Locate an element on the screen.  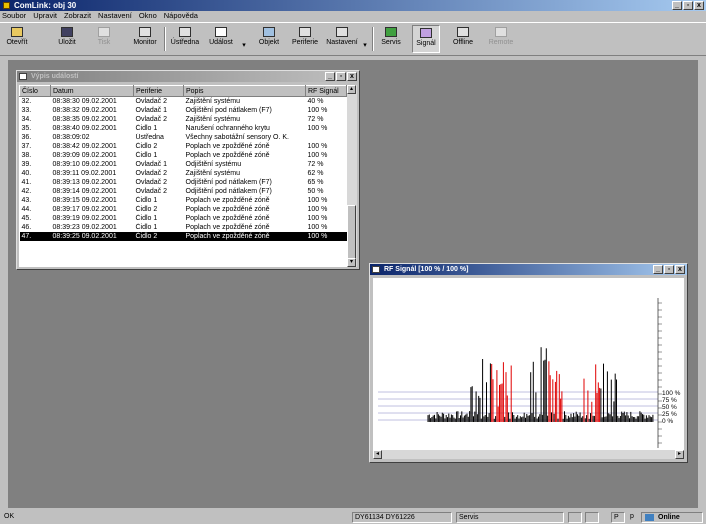
status-online-label: Online is located at coordinates (669, 517).